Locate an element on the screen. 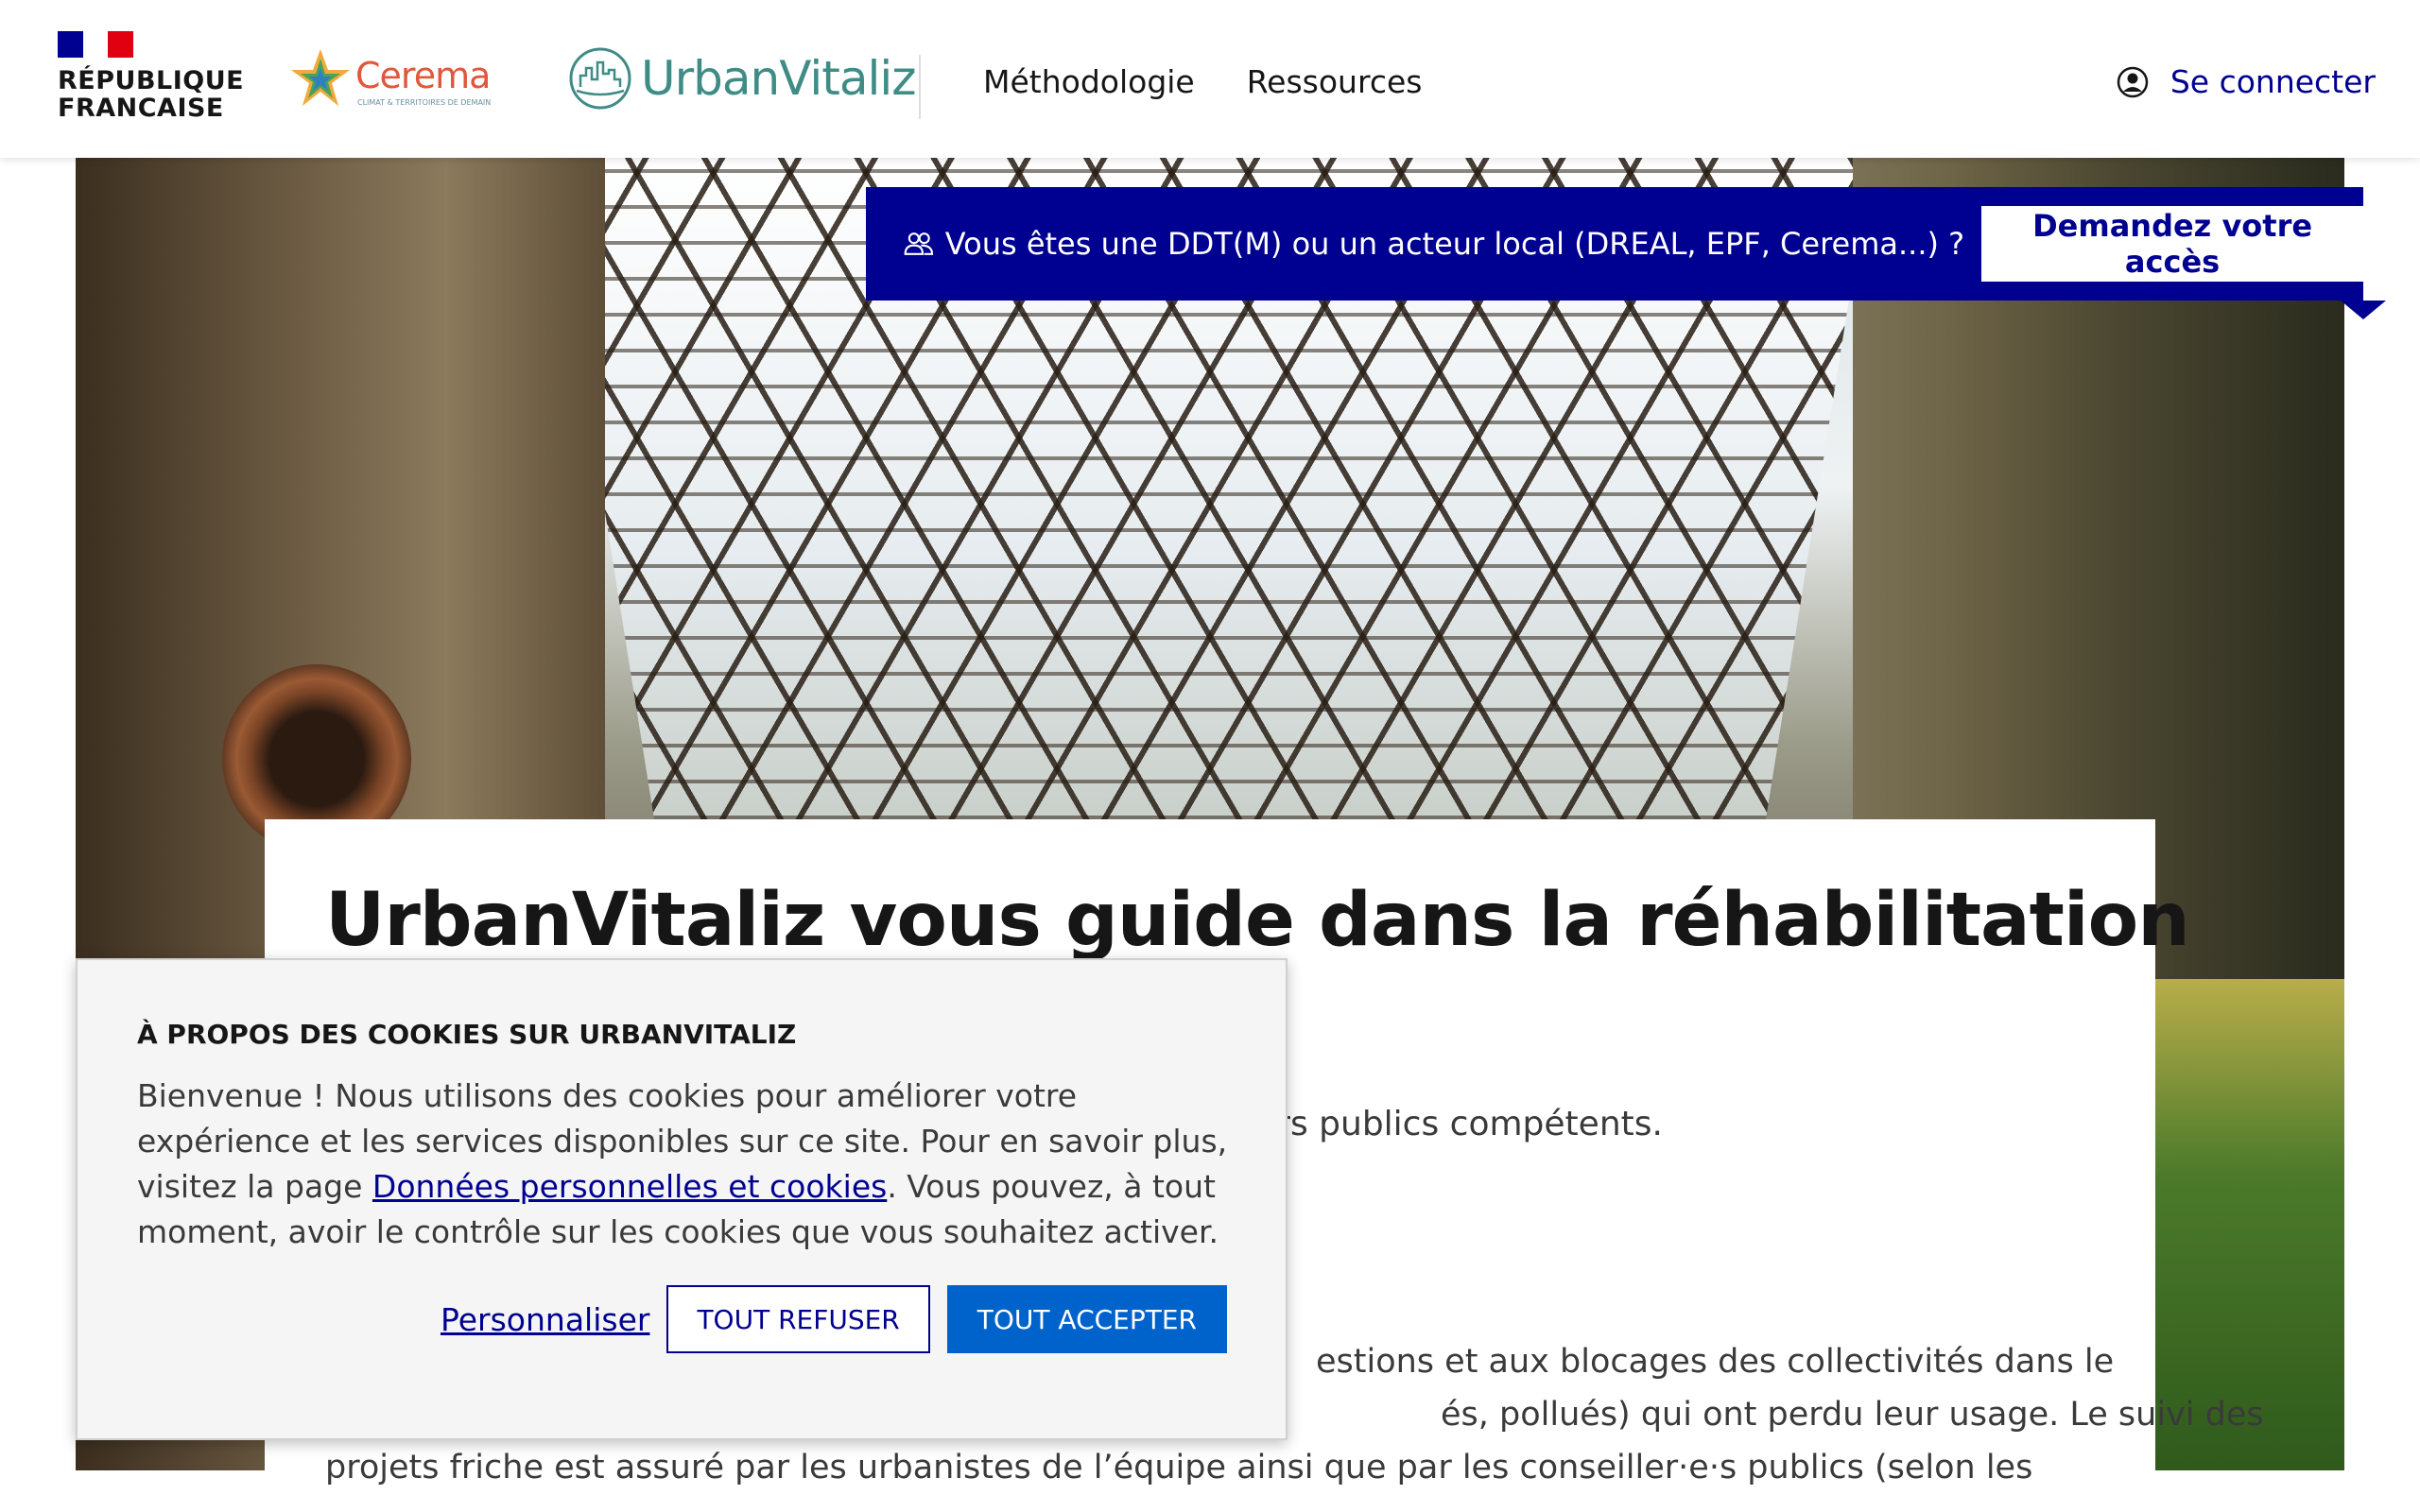  accept-all-cookies-button: TOUT ACCEPTER is located at coordinates (1086, 1319).